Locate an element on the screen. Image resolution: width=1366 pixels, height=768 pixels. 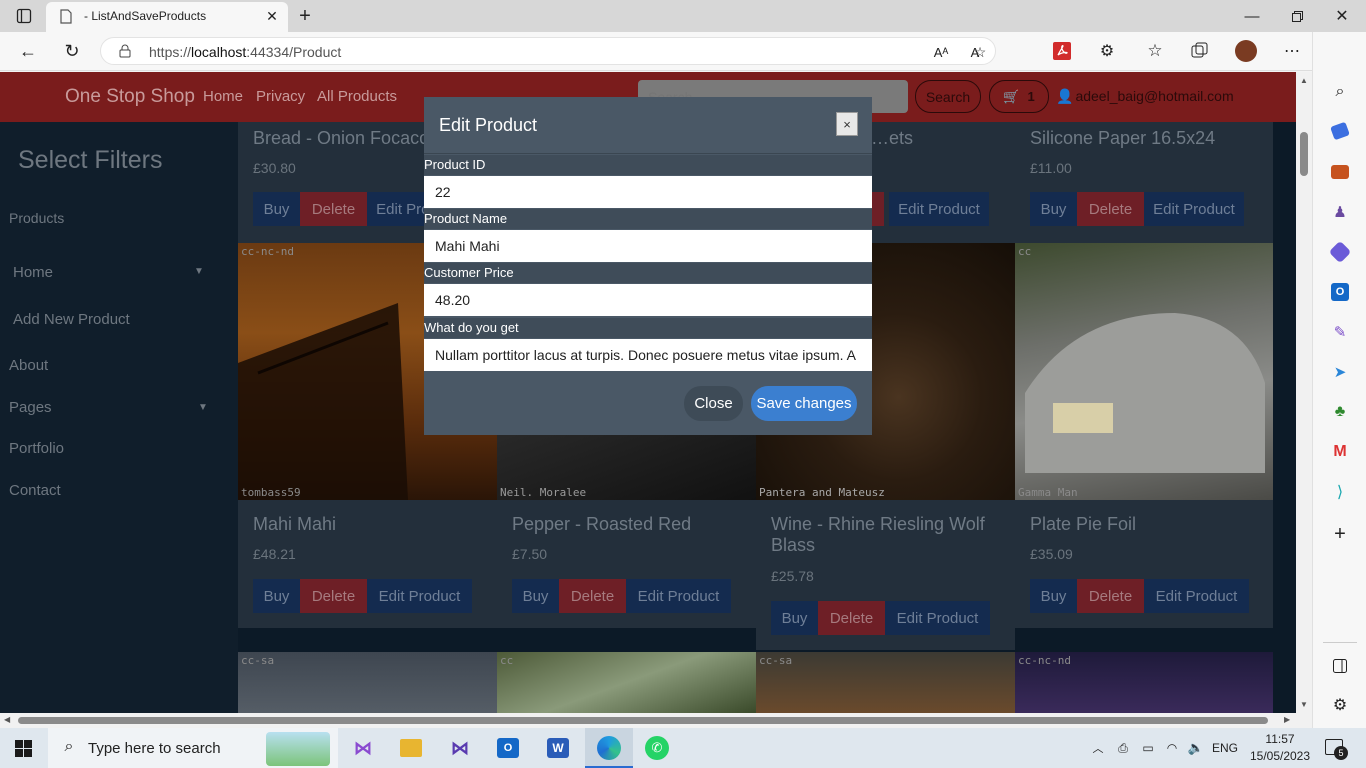
microsoft-365-icon is located at coordinates (1340, 252).